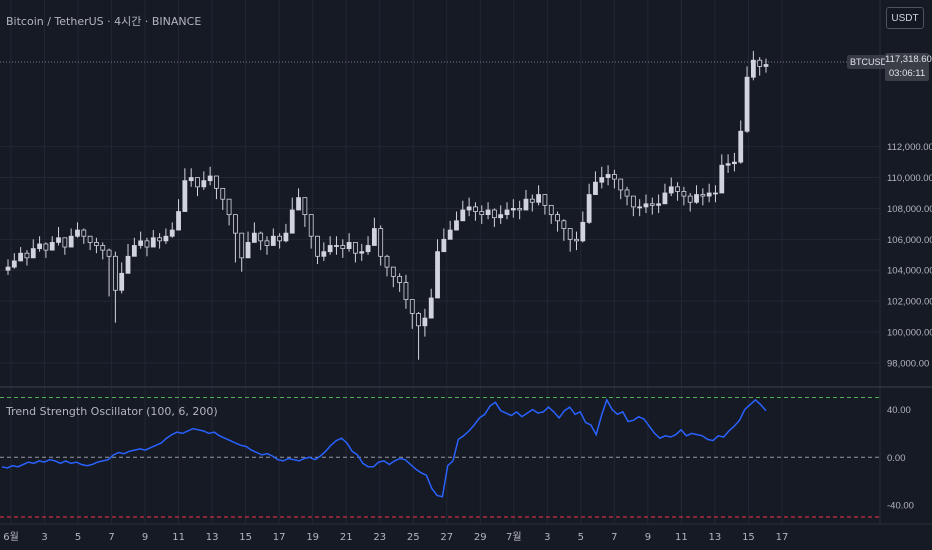 The height and width of the screenshot is (550, 932). I want to click on time-tick-label: 7월, so click(514, 537).